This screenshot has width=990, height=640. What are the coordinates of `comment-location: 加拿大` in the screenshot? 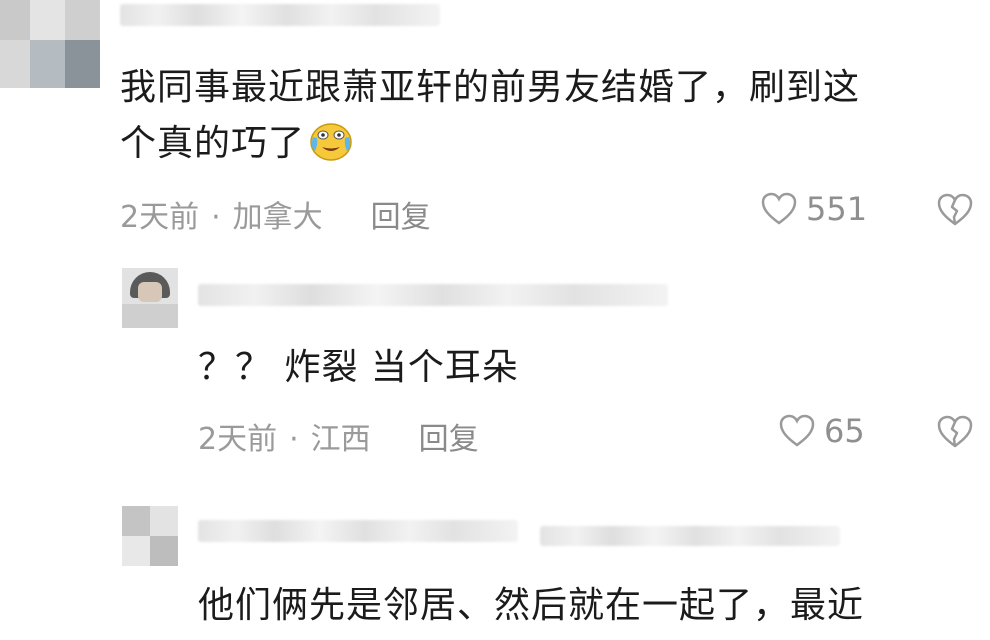 It's located at (277, 217).